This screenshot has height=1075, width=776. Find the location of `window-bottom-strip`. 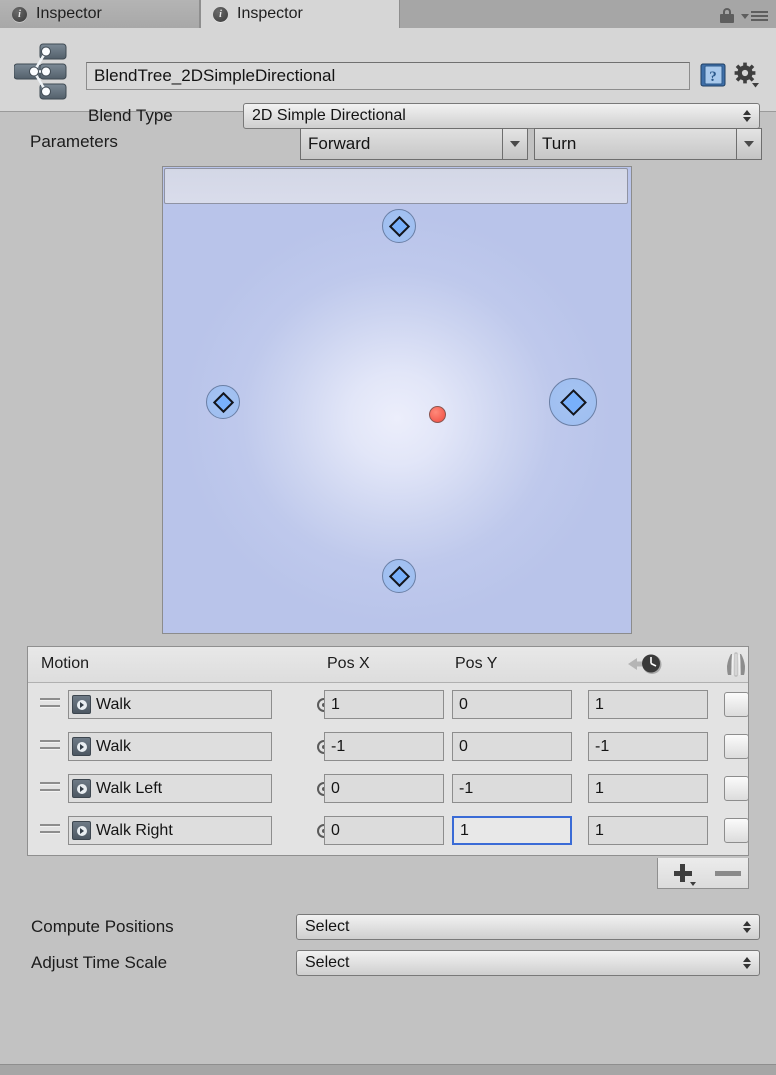

window-bottom-strip is located at coordinates (388, 1069).